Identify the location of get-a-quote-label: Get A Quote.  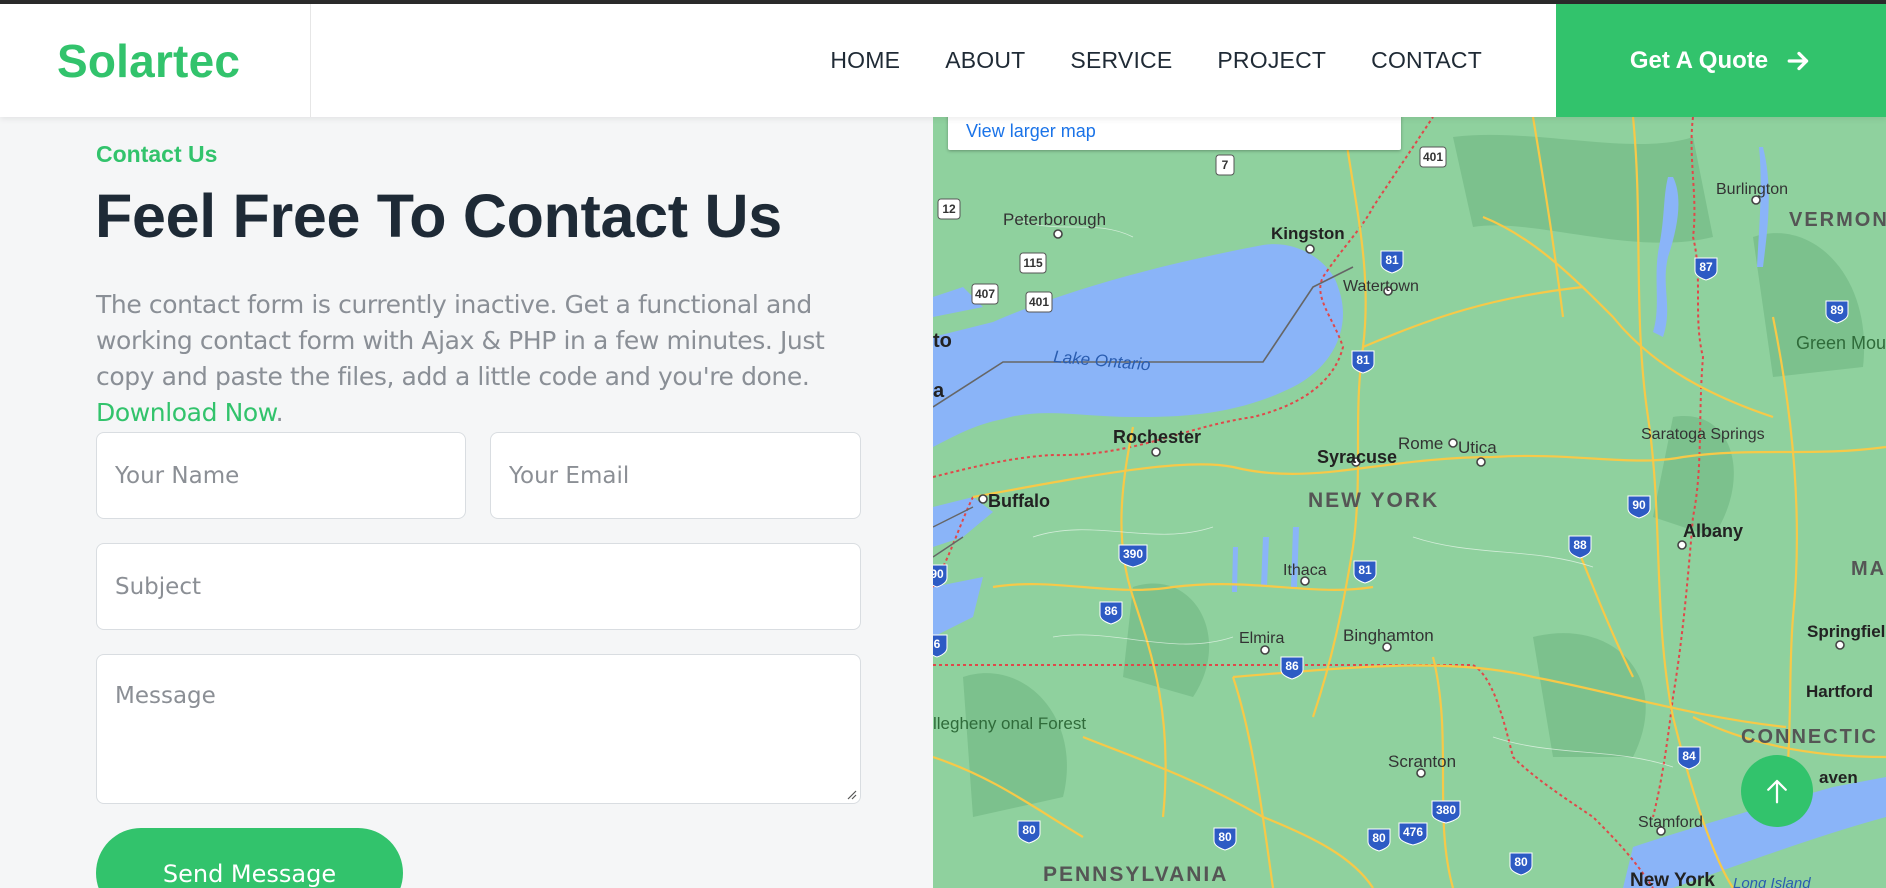
(1699, 60).